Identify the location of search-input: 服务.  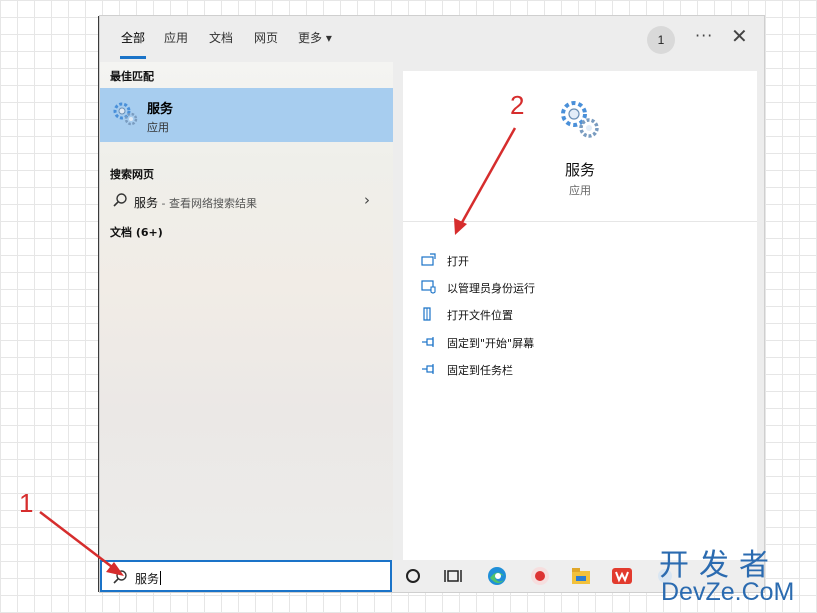
(246, 576).